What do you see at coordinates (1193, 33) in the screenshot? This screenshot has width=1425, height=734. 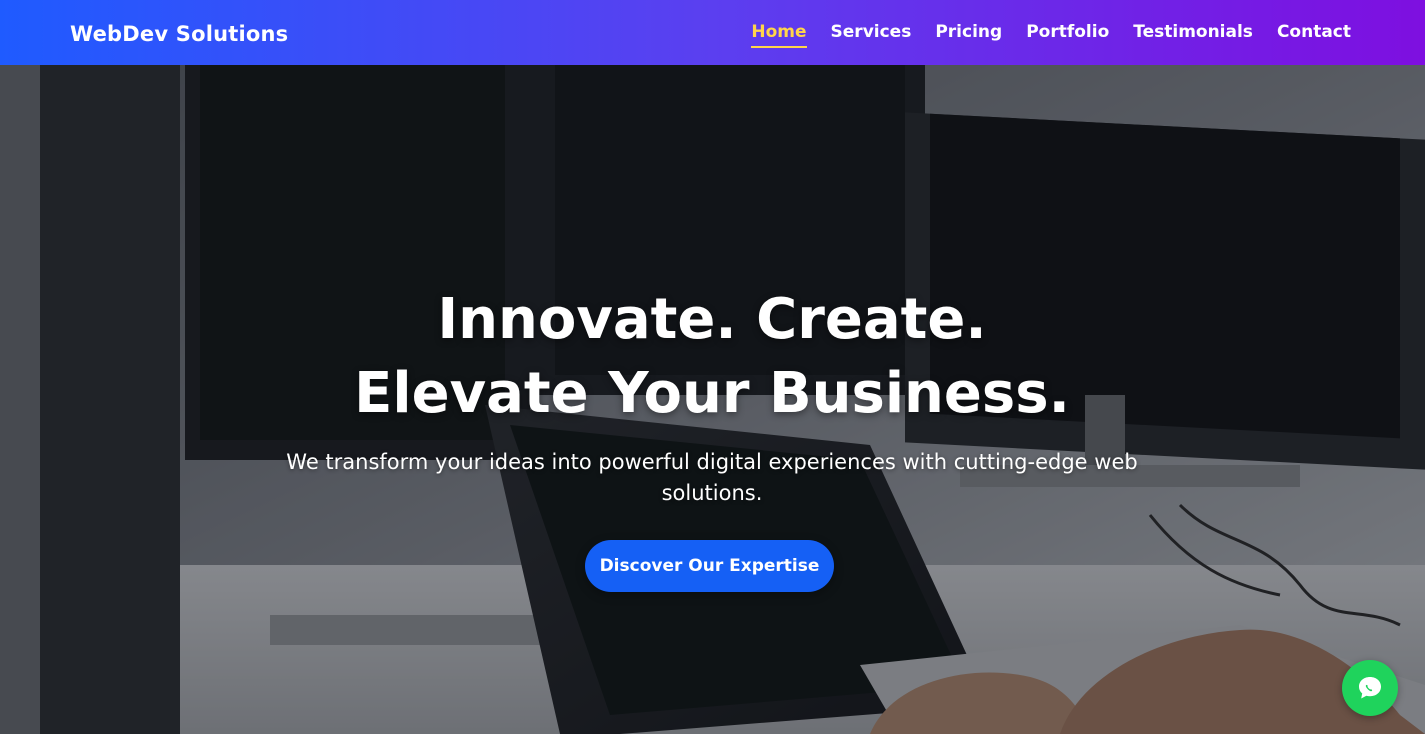 I see `nav-link-testimonials: Testimonials` at bounding box center [1193, 33].